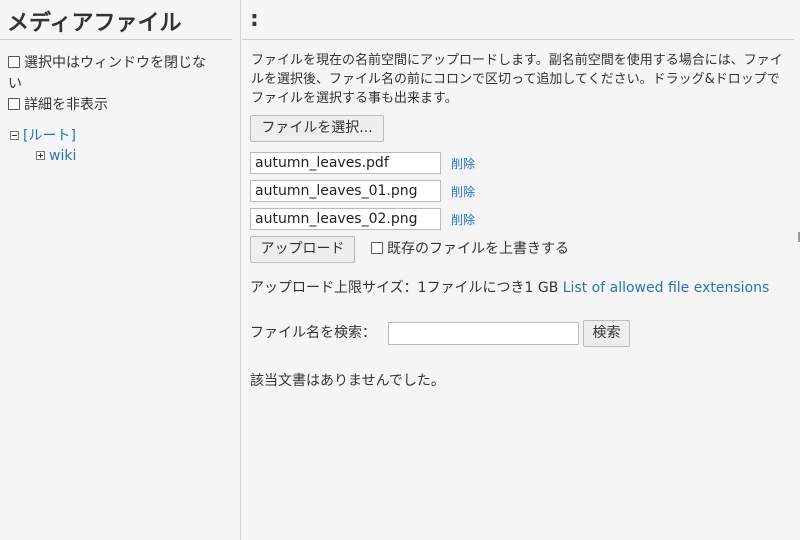  What do you see at coordinates (94, 23) in the screenshot?
I see `sidebar-title: メディアファイル` at bounding box center [94, 23].